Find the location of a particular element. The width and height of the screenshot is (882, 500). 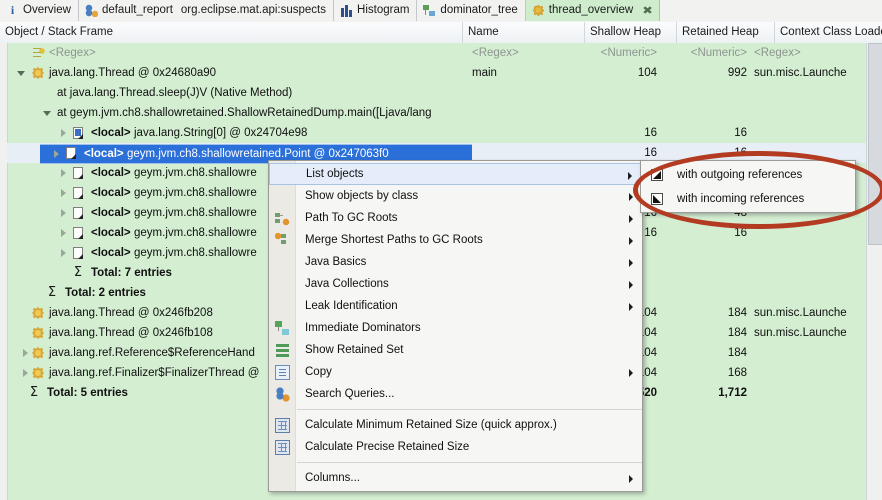

menu-item-merge-shortest-paths: Merge Shortest Paths to GC Roots is located at coordinates (455, 240).